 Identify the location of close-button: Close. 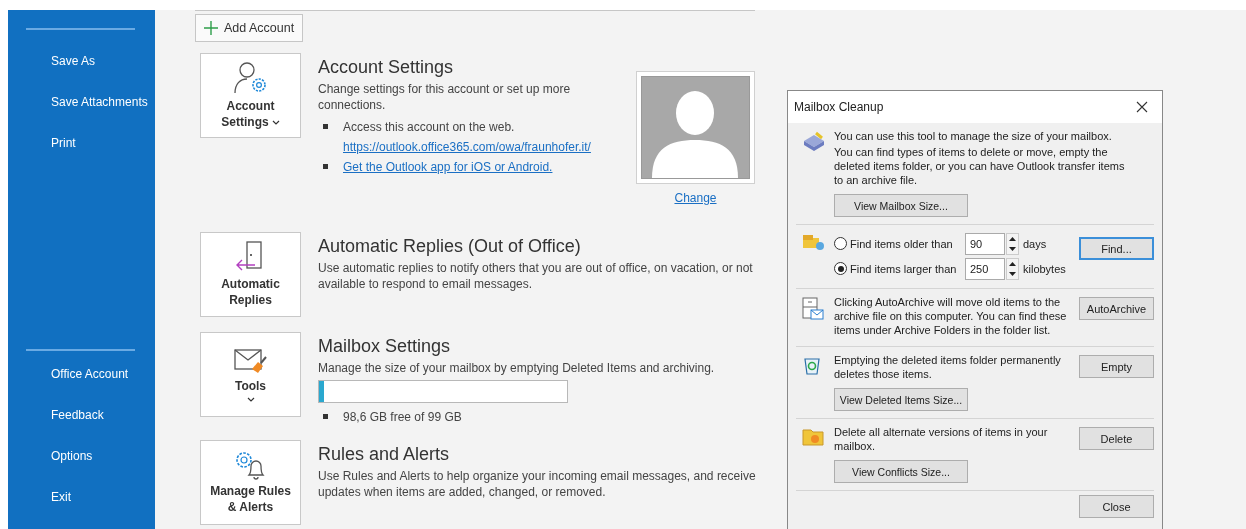
(1116, 506).